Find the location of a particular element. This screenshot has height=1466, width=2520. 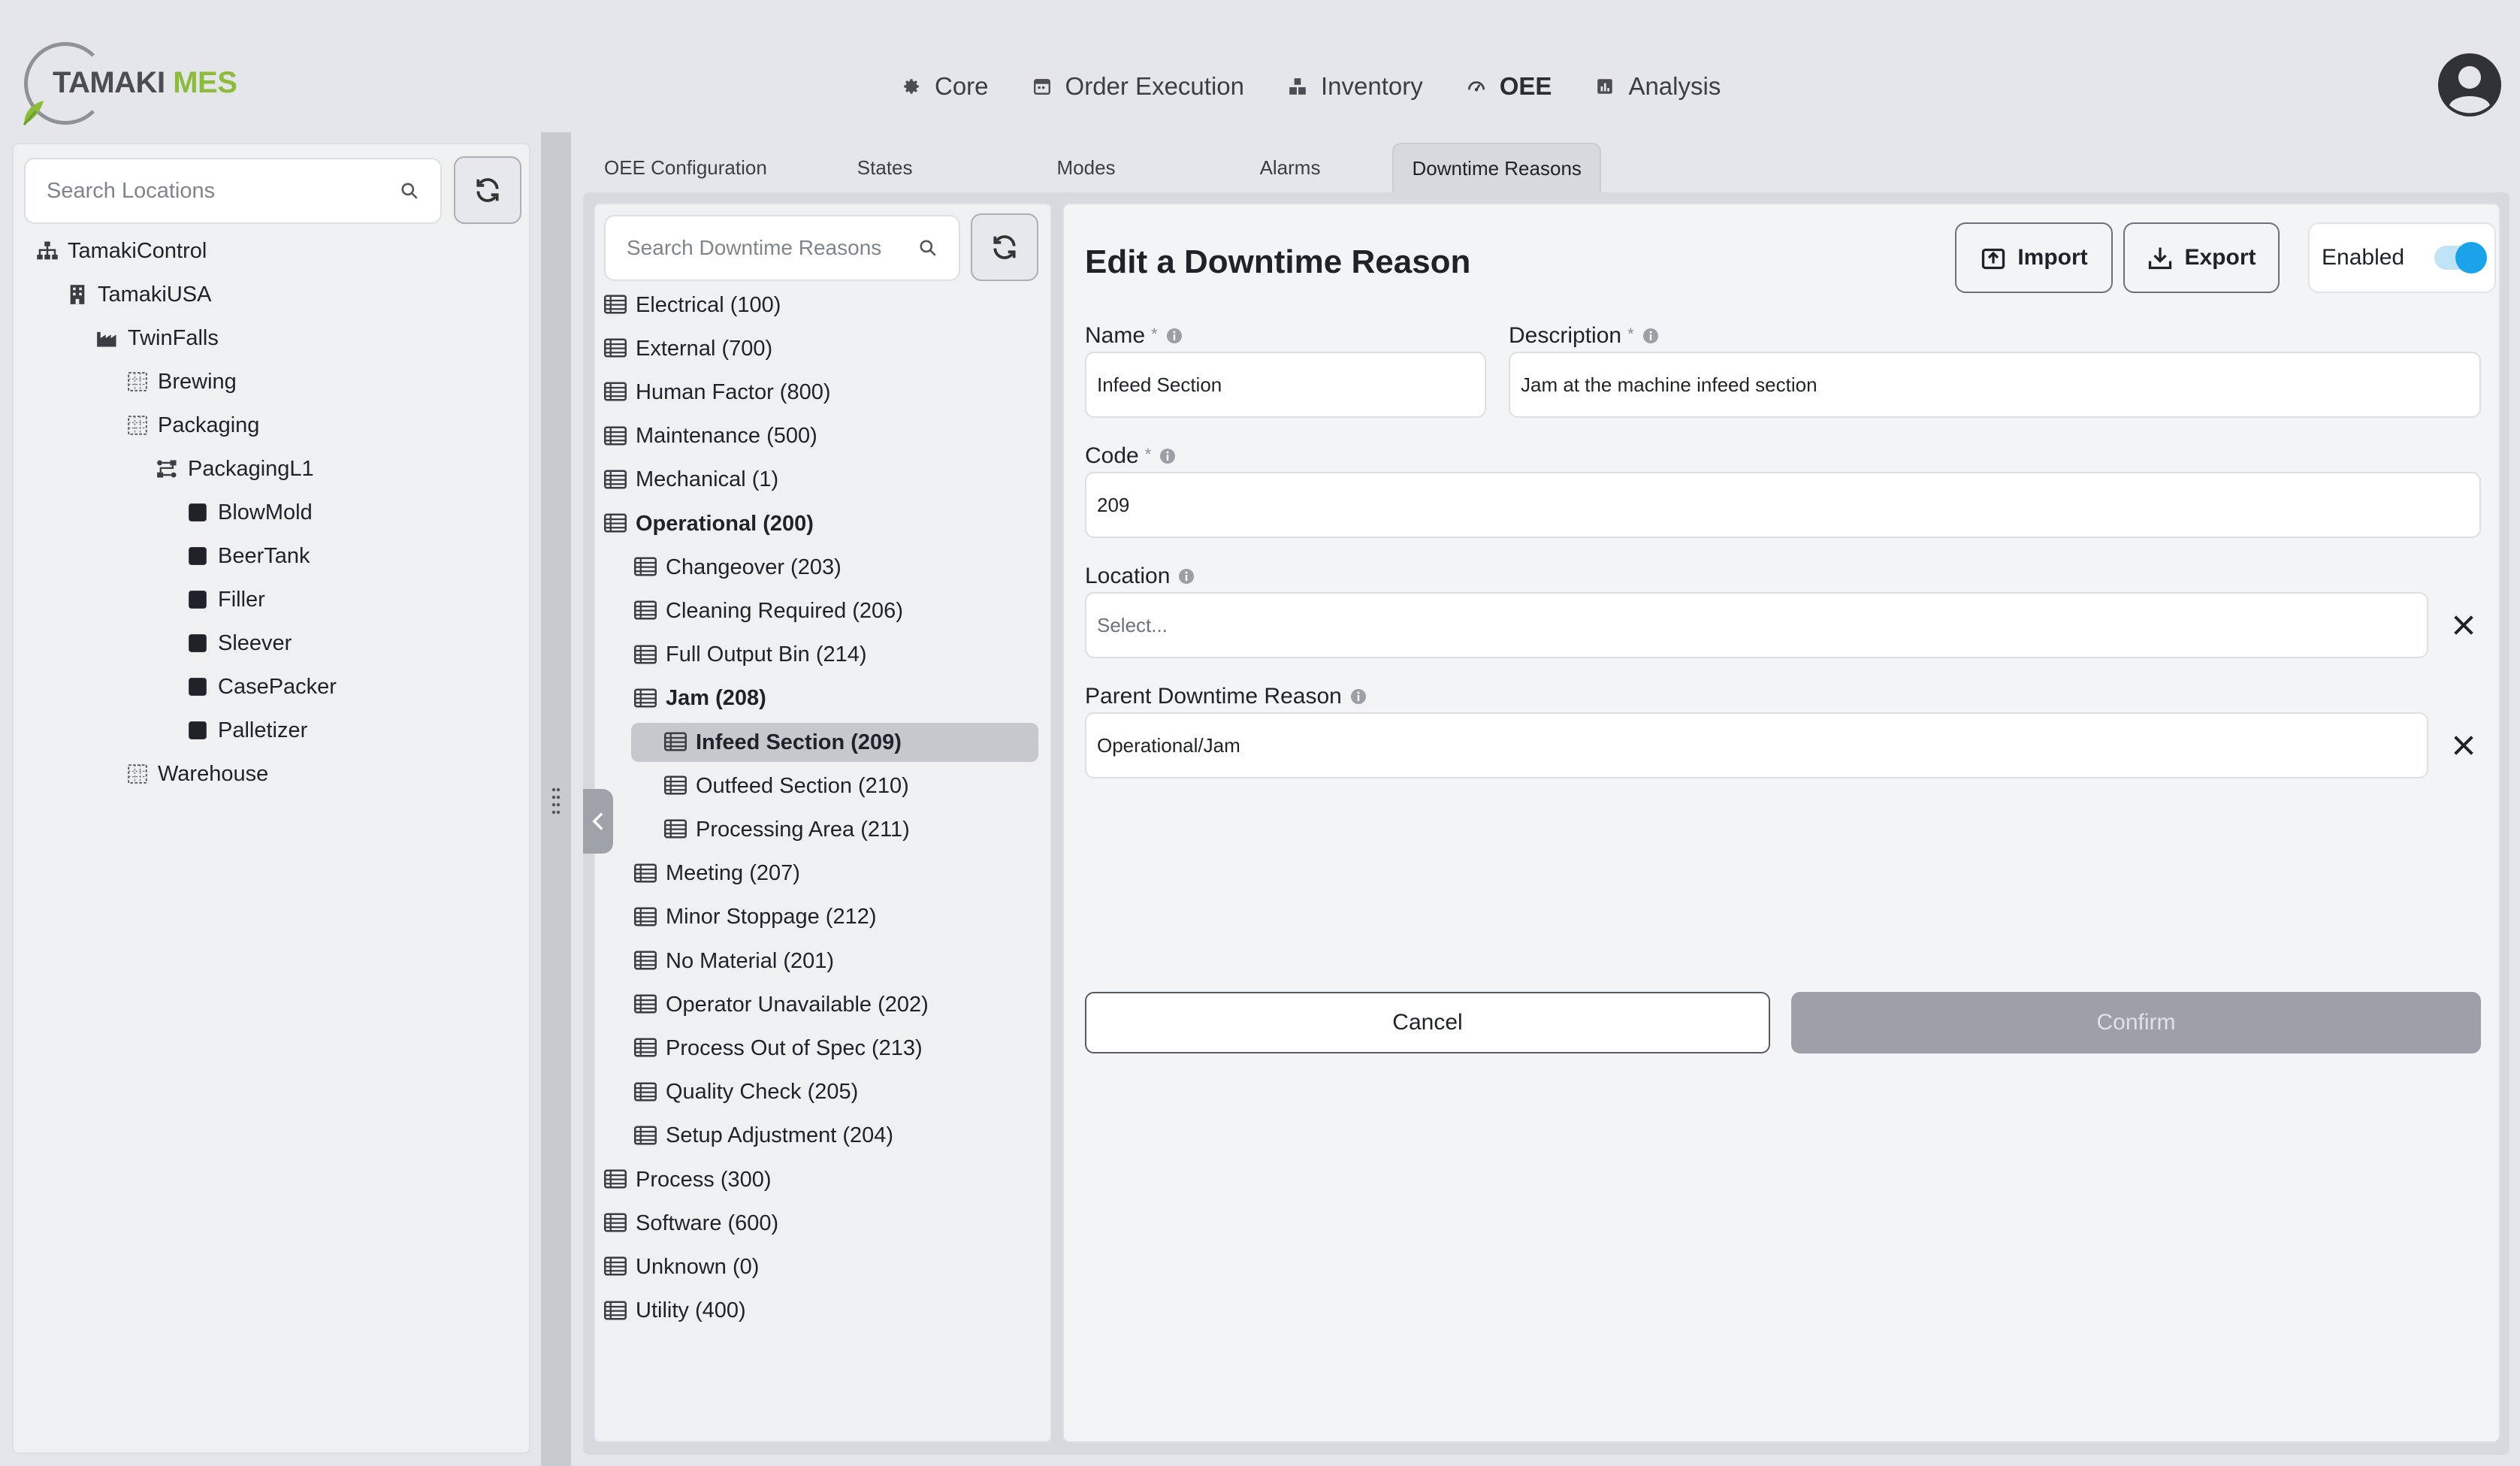

clear-parent-button is located at coordinates (2464, 745).